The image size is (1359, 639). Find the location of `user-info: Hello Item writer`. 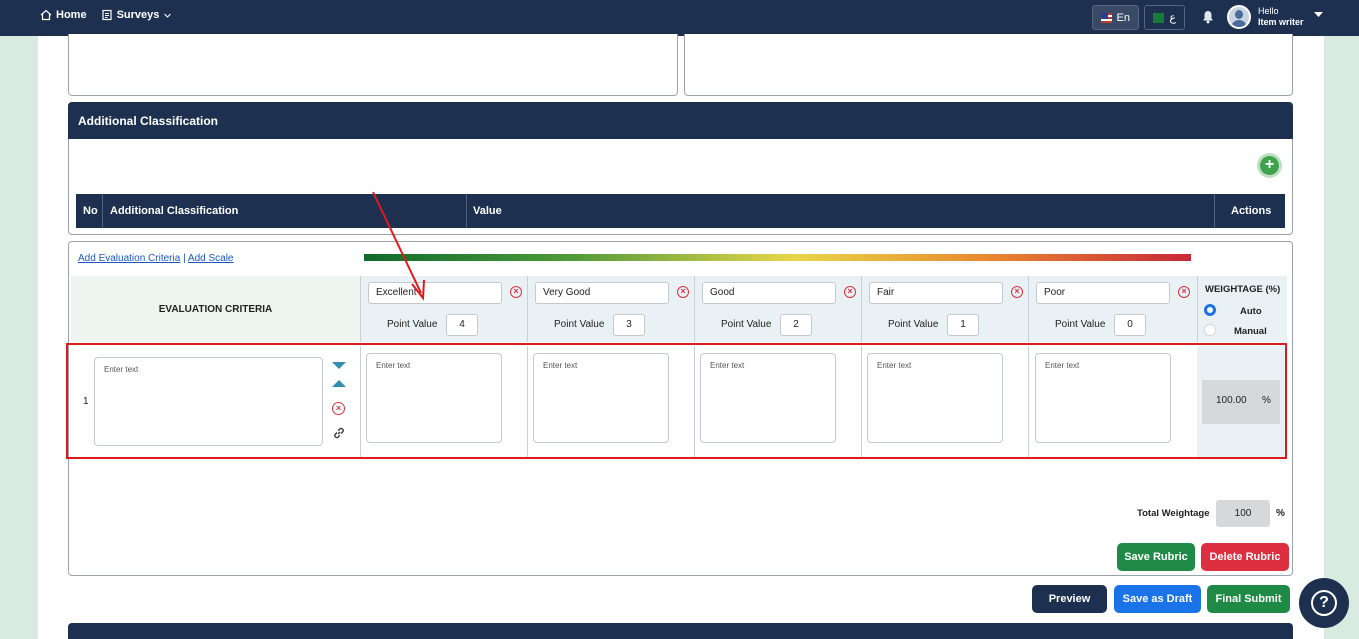

user-info: Hello Item writer is located at coordinates (1281, 17).